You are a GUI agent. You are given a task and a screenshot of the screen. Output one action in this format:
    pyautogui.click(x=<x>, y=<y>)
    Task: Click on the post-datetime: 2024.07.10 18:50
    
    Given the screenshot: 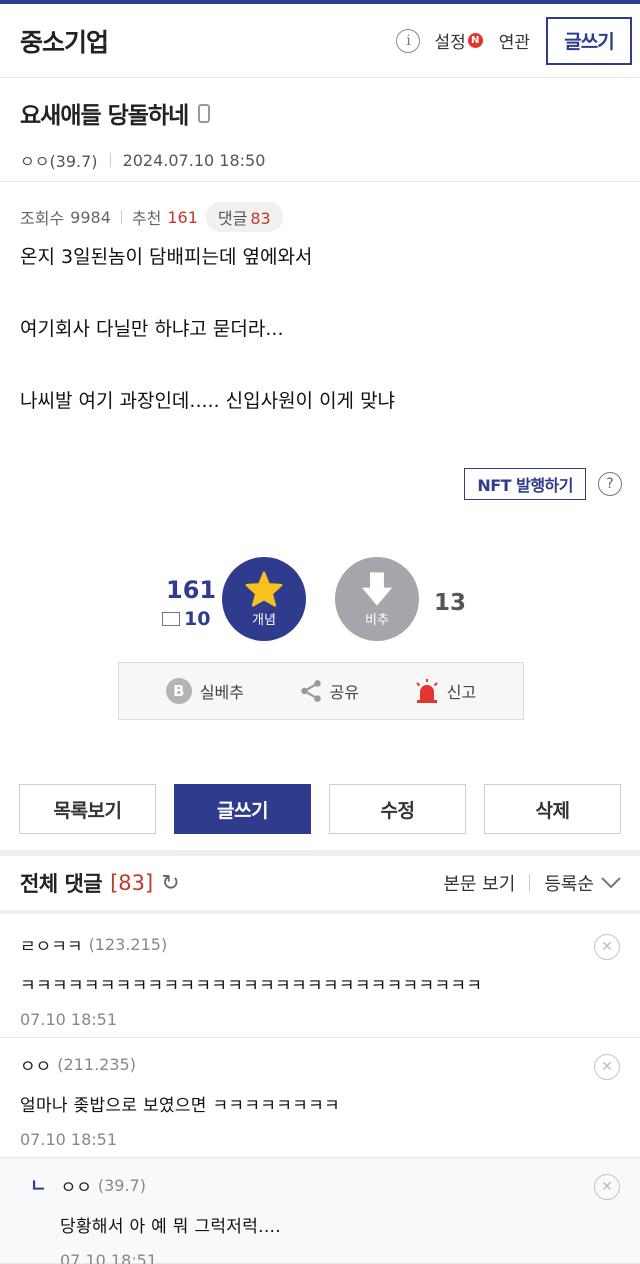 What is the action you would take?
    pyautogui.click(x=194, y=160)
    